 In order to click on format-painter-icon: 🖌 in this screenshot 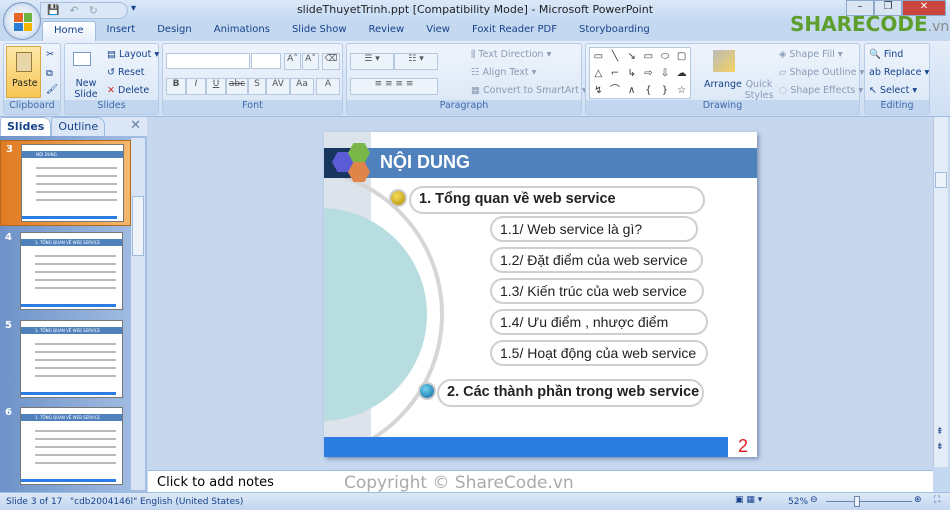, I will do `click(52, 89)`.